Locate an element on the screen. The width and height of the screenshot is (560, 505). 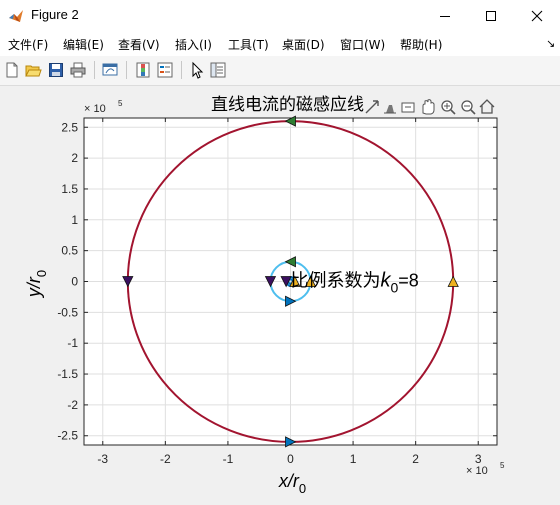
close-icon is located at coordinates (537, 15).